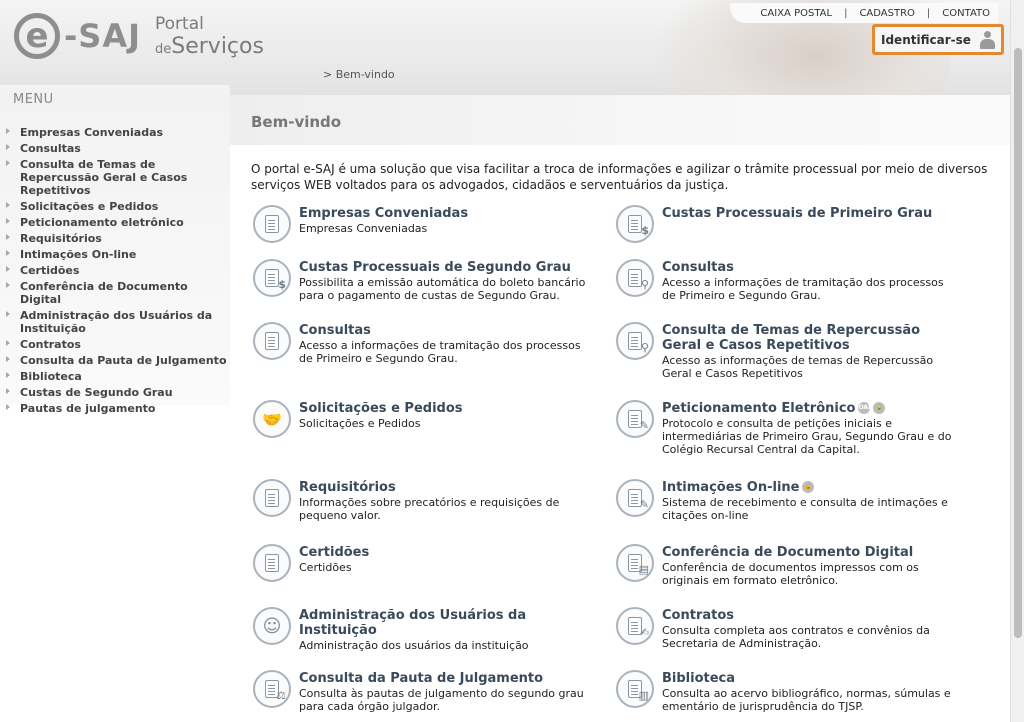 This screenshot has width=1024, height=722. What do you see at coordinates (115, 293) in the screenshot?
I see `sidebar-item-conferencia-documento: Conferência de Documento Digital` at bounding box center [115, 293].